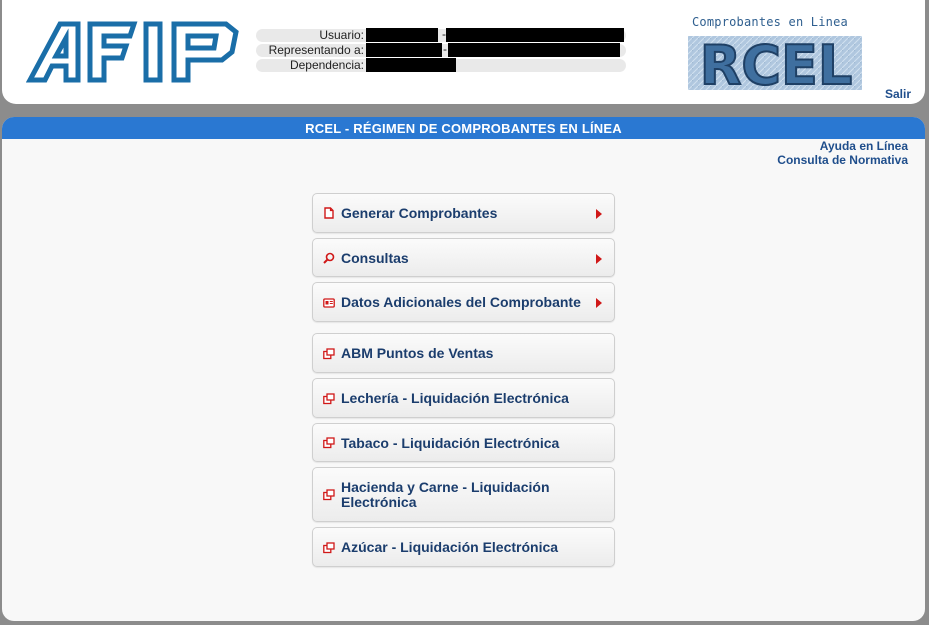 This screenshot has height=625, width=929. Describe the element at coordinates (402, 35) in the screenshot. I see `redacted-user-id` at that location.